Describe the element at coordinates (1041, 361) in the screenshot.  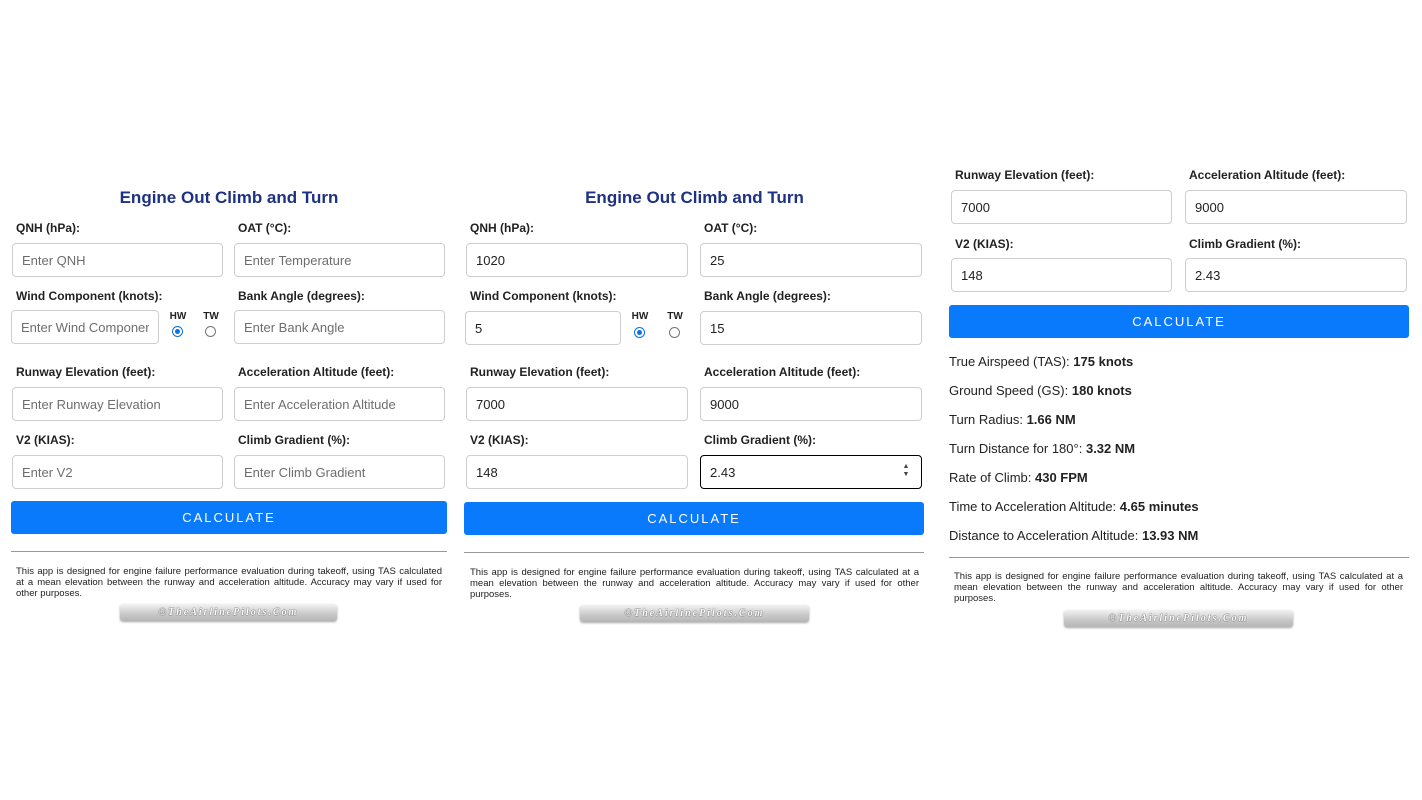
I see `result-tas: True Airspeed (TAS): 175 knots` at that location.